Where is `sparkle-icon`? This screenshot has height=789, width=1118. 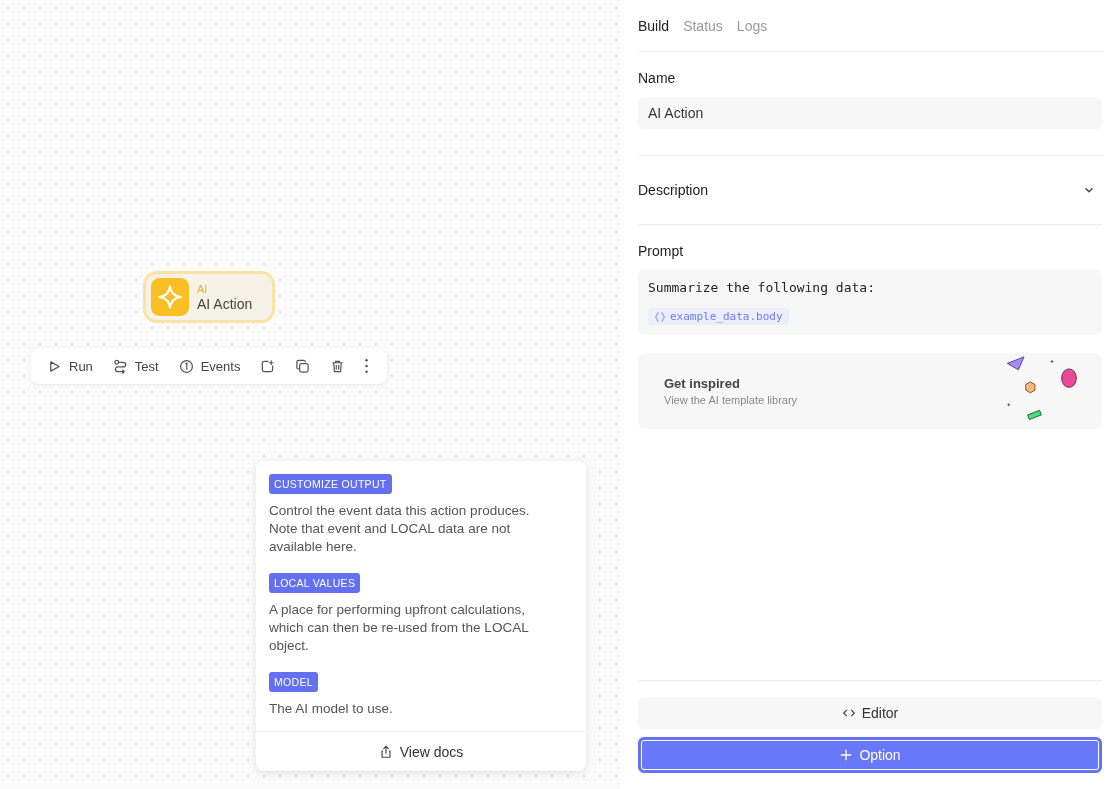 sparkle-icon is located at coordinates (170, 297).